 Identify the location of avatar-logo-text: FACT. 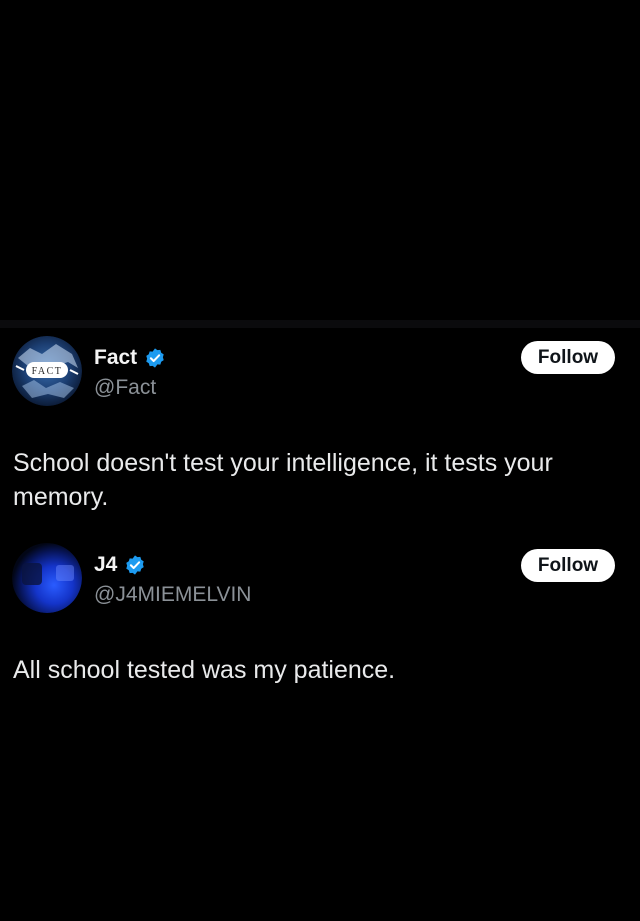
(47, 371).